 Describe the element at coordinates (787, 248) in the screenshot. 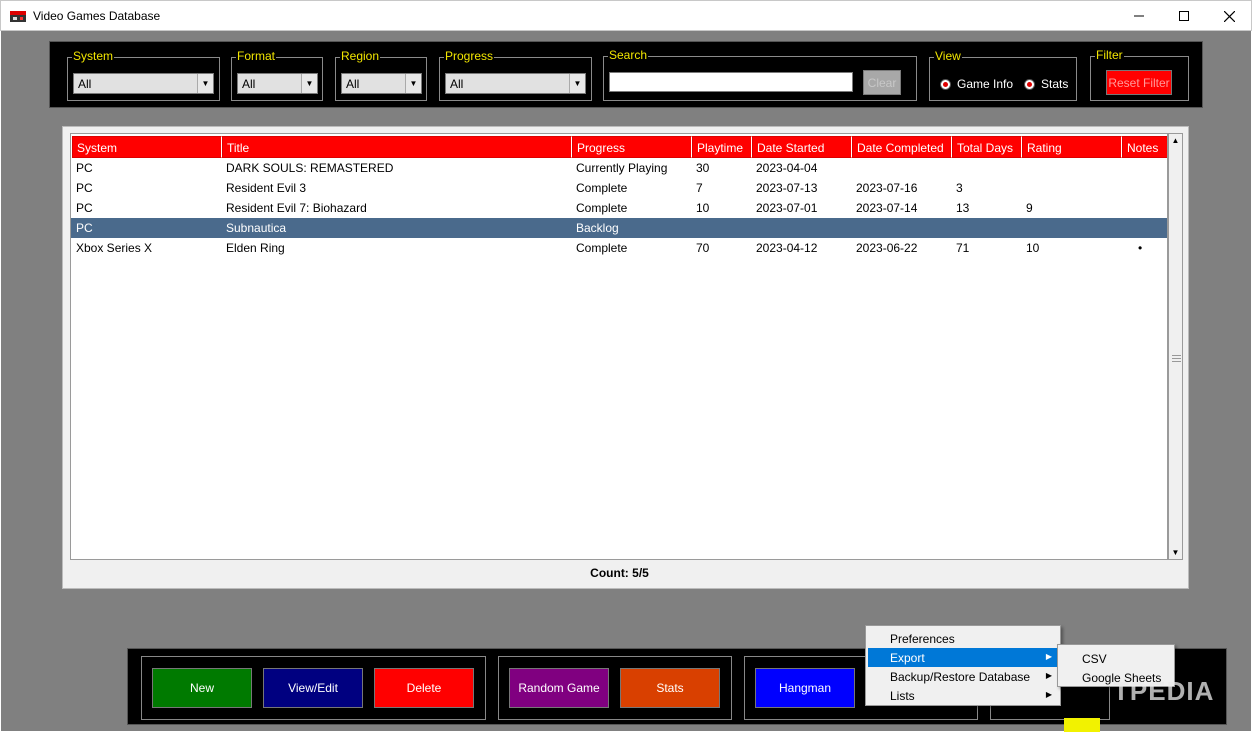

I see `cell-date-started: 2023-04-12` at that location.